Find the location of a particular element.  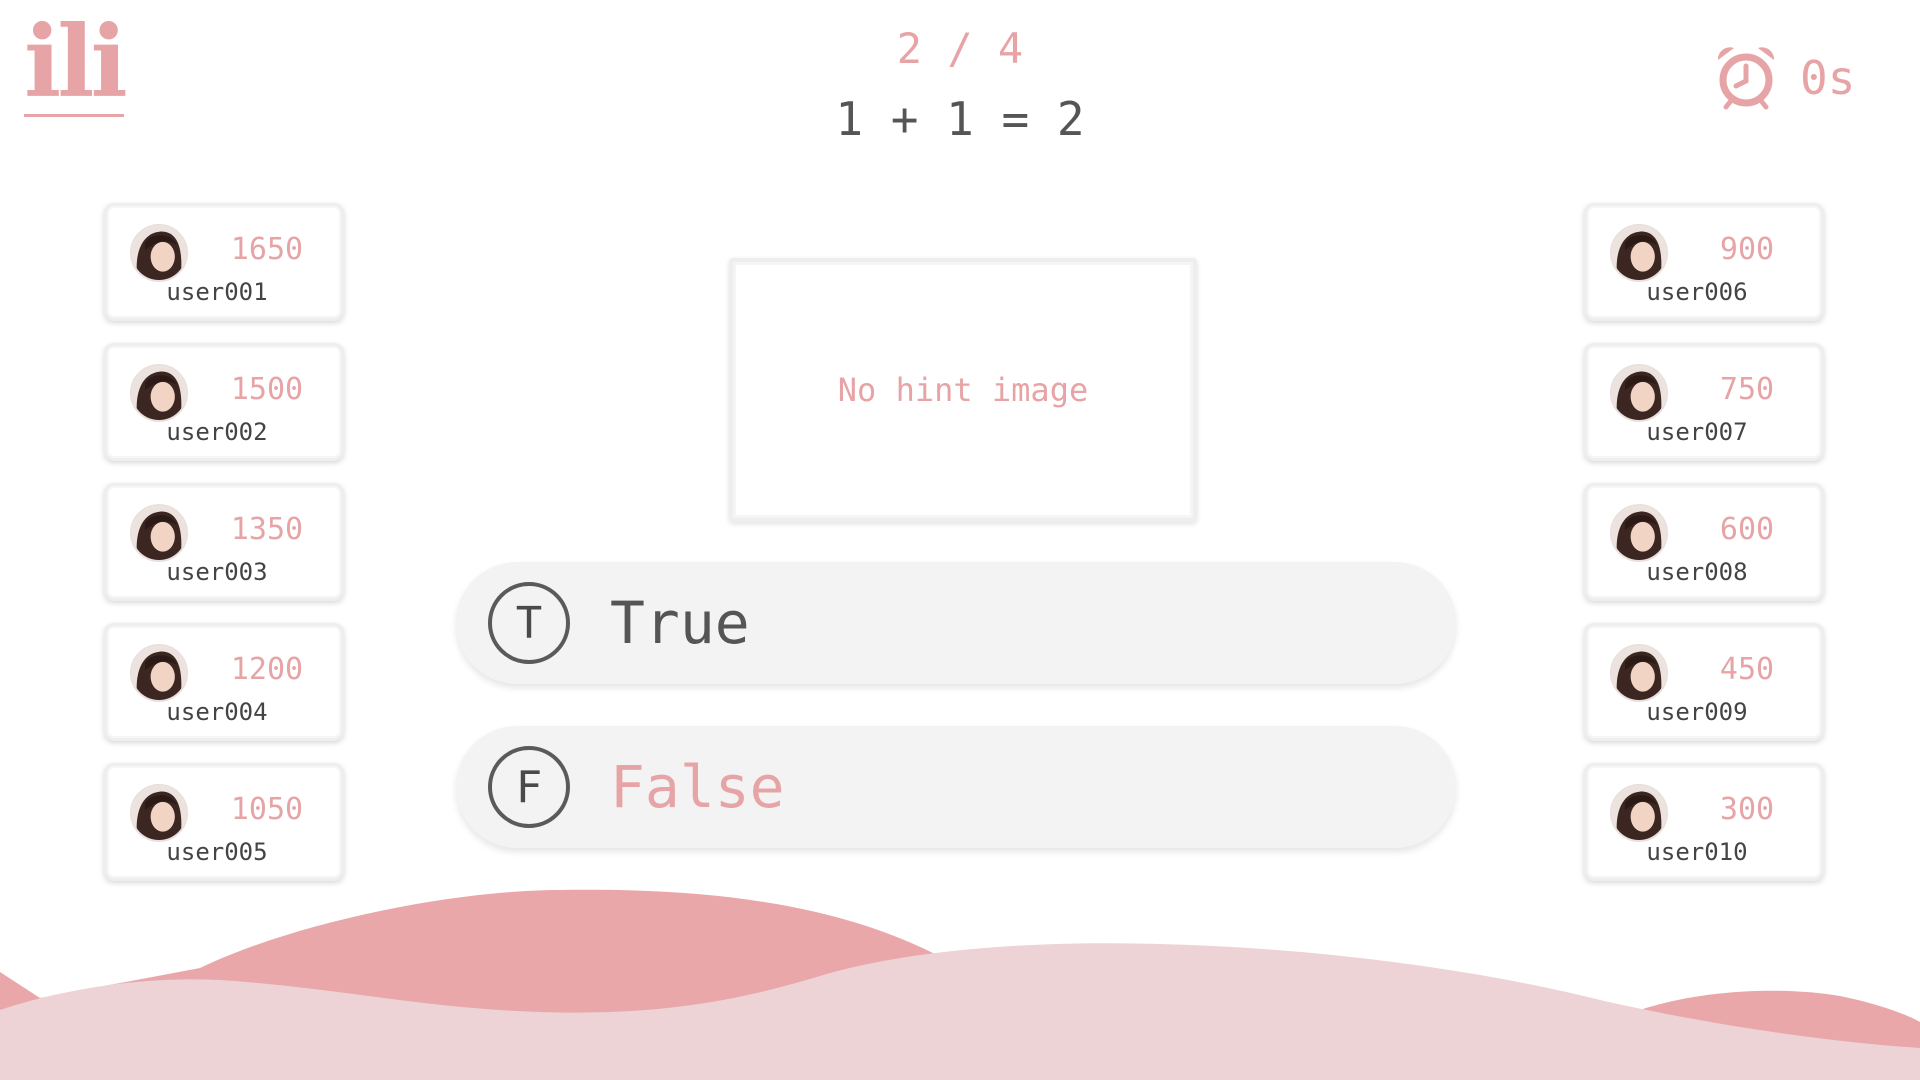

player-card: 1350 user003 is located at coordinates (224, 542).